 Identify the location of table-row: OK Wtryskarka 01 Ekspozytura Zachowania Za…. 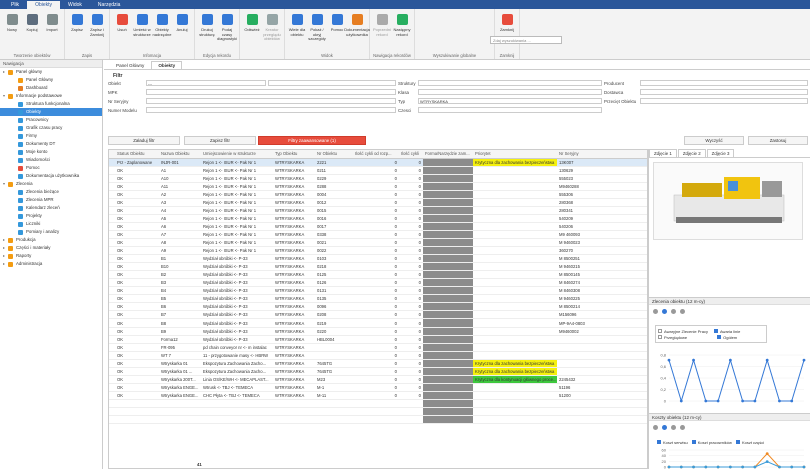
(378, 363).